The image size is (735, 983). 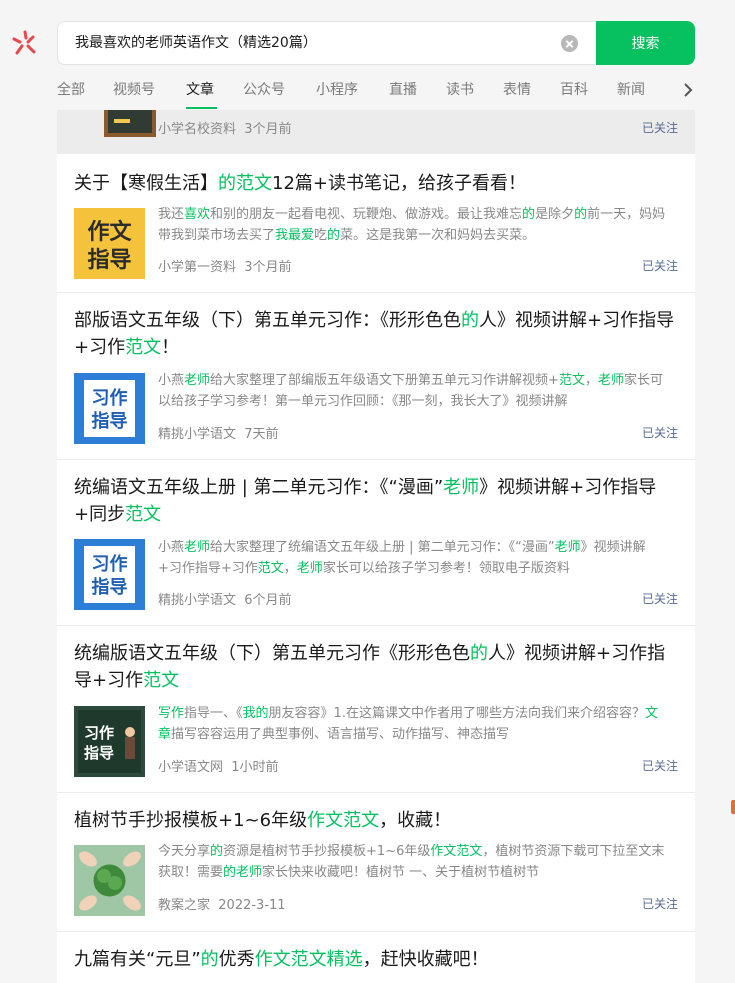 I want to click on search-input, so click(x=315, y=43).